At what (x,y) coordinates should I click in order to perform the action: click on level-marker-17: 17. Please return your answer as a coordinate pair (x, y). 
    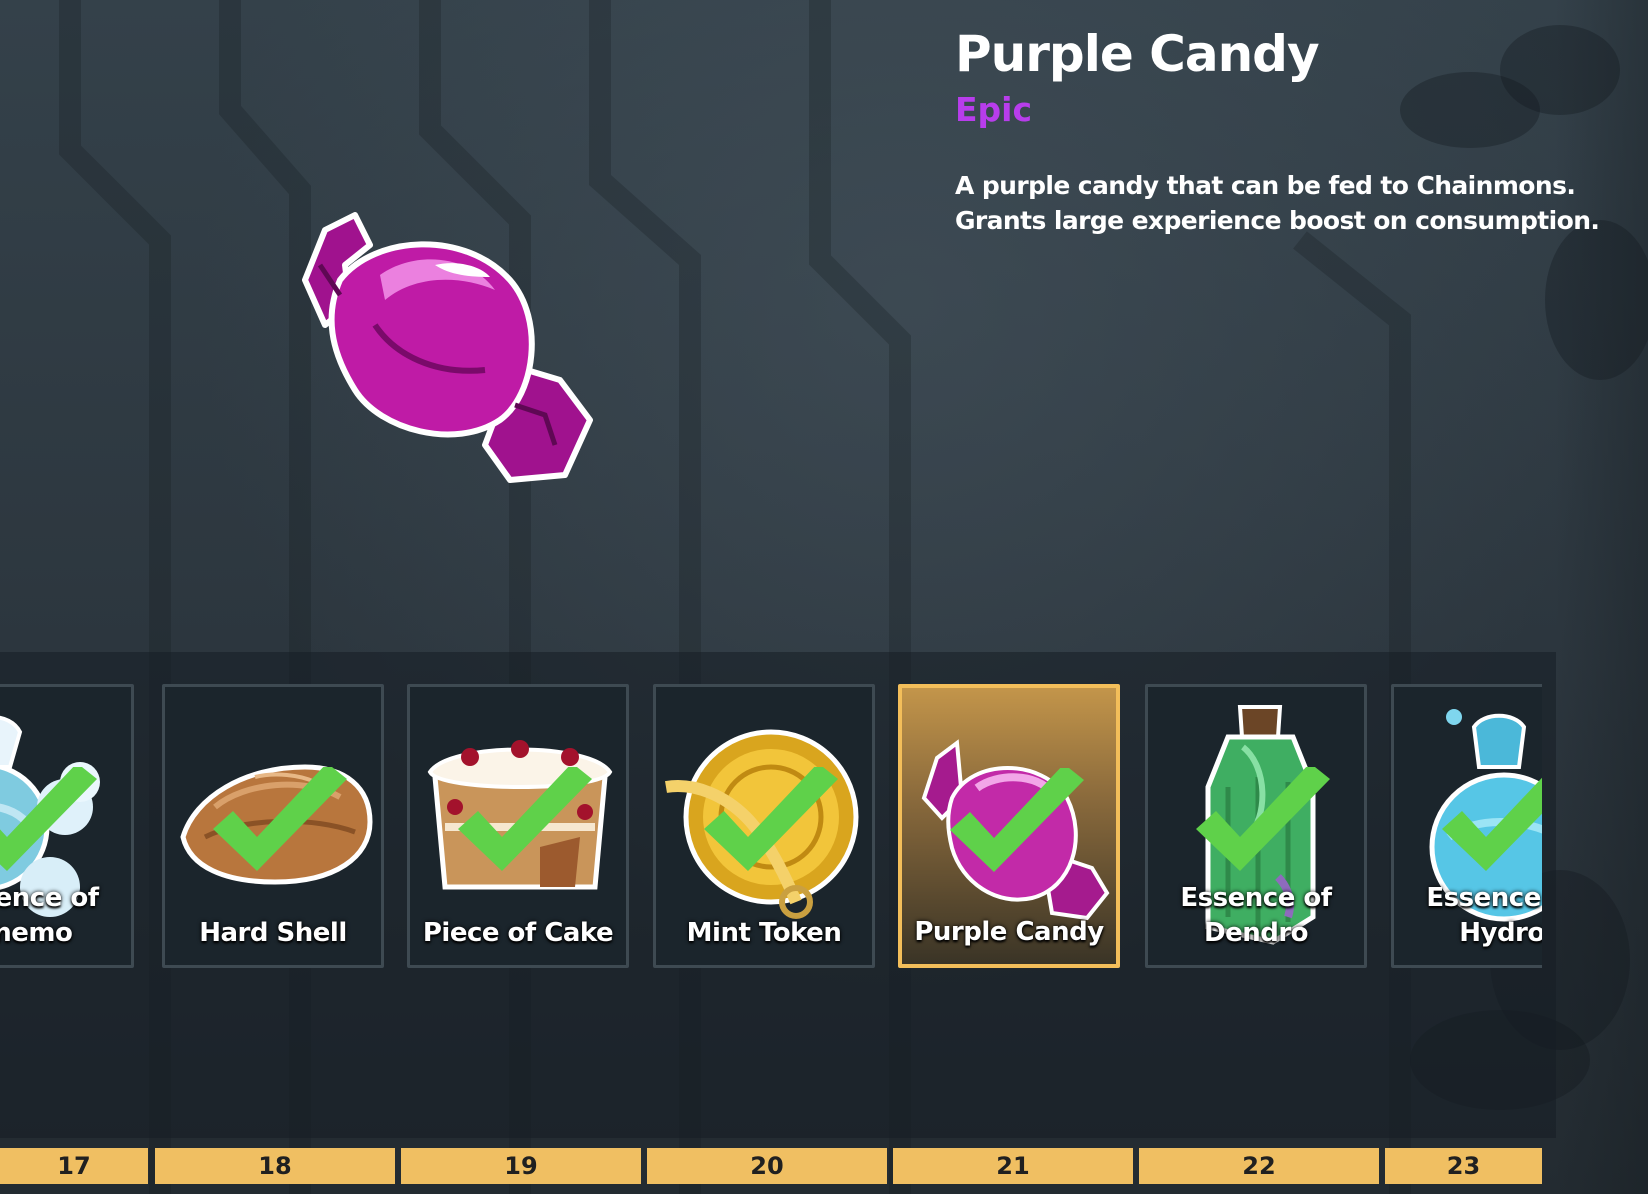
    Looking at the image, I should click on (74, 1166).